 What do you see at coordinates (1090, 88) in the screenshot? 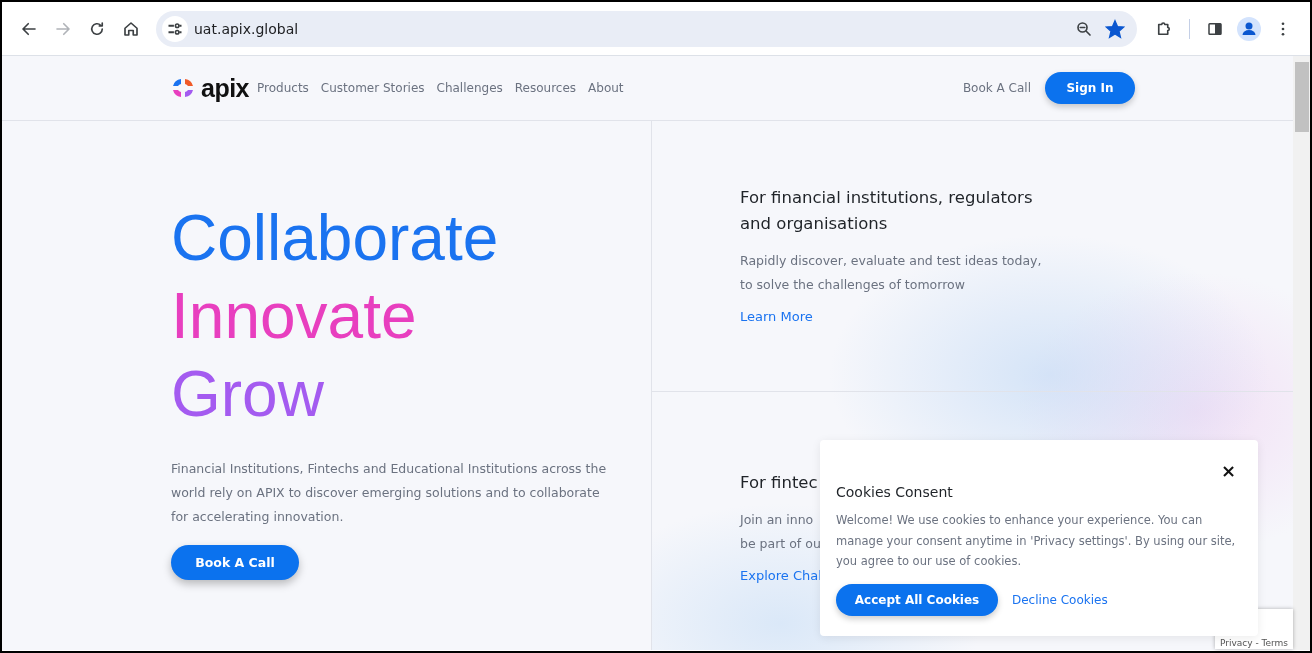
I see `sign-in-button: Sign In` at bounding box center [1090, 88].